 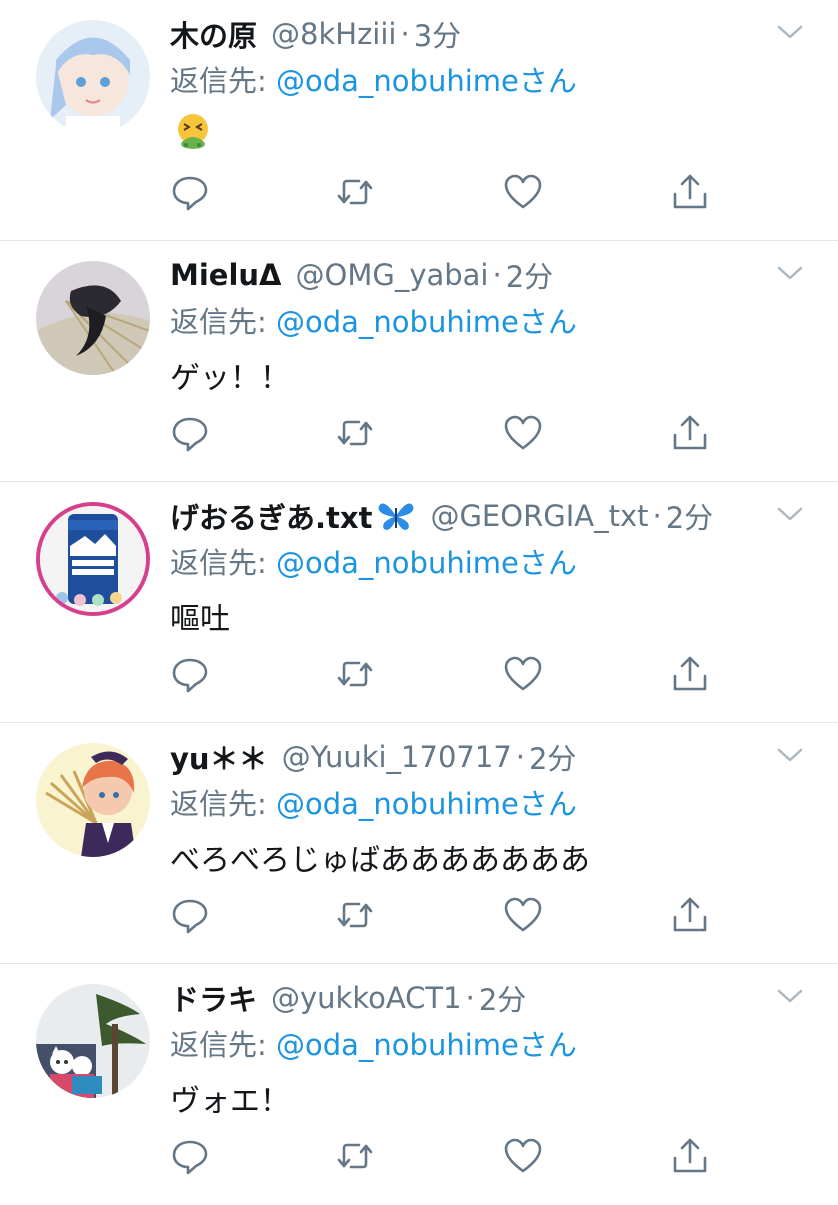 I want to click on tweet-header: ドラキ @yukkoACT1 · 2分, so click(x=469, y=998).